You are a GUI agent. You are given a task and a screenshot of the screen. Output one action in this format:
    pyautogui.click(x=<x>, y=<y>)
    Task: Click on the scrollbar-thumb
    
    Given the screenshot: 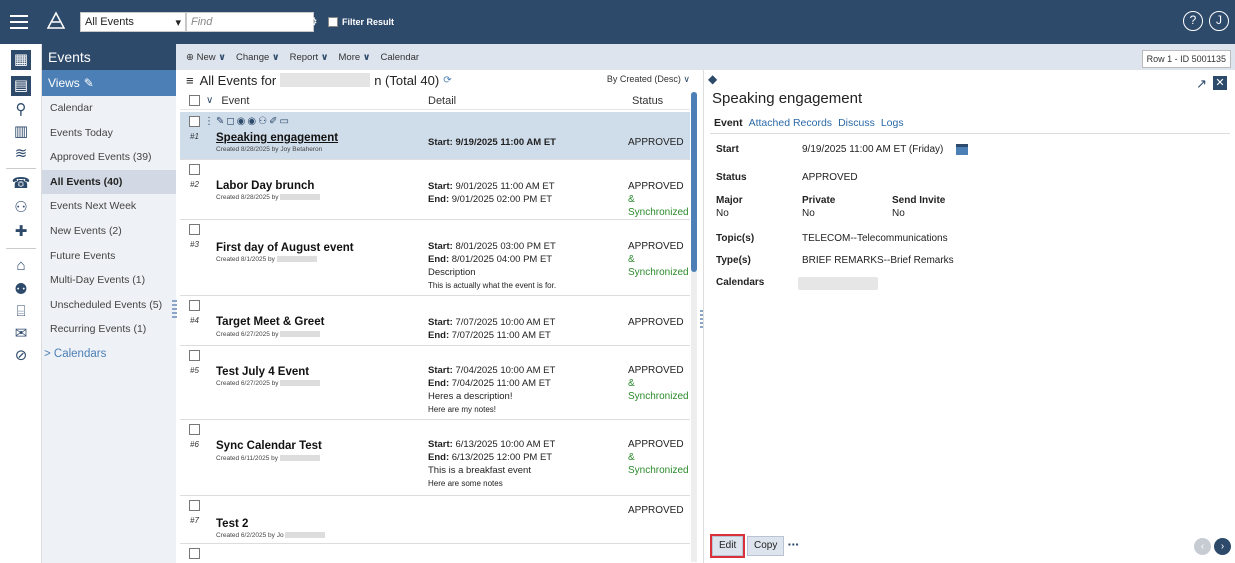 What is the action you would take?
    pyautogui.click(x=694, y=182)
    